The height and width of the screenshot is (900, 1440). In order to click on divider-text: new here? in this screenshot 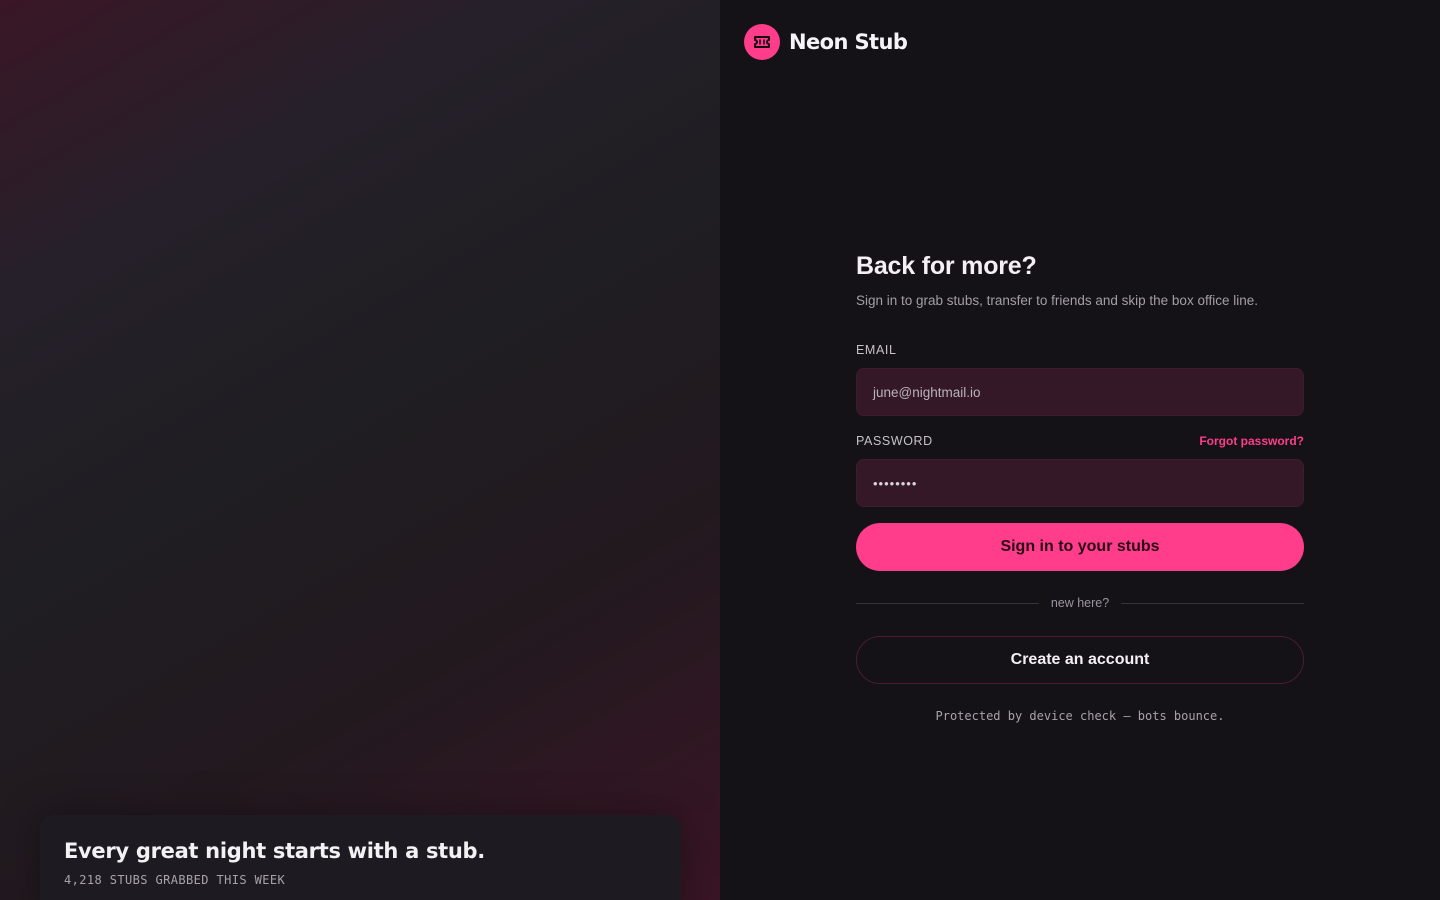, I will do `click(1080, 603)`.